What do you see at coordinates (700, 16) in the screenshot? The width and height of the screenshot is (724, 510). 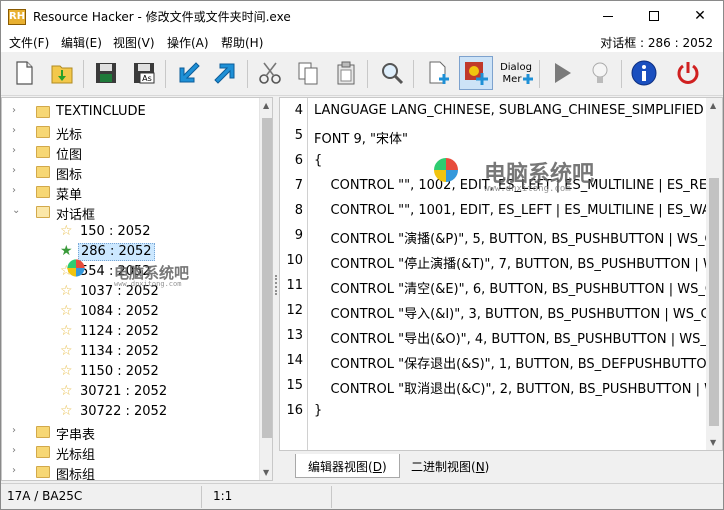 I see `close-button: ✕` at bounding box center [700, 16].